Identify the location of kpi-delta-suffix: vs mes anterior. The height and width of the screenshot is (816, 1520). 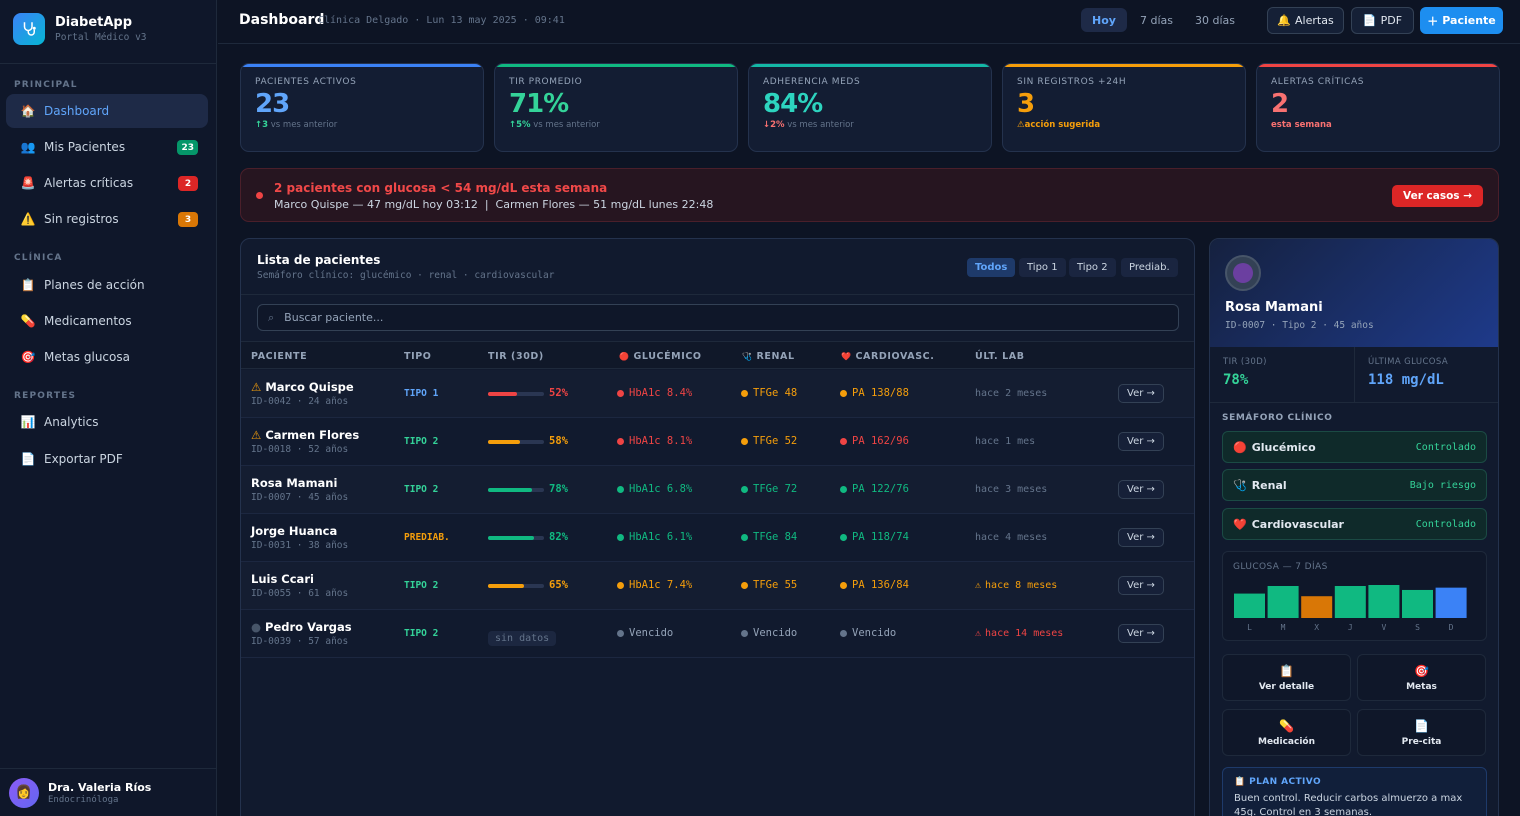
(304, 125).